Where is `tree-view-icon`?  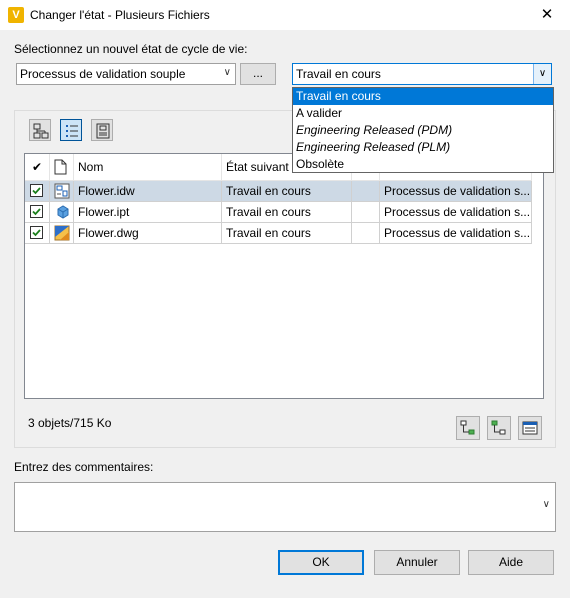 tree-view-icon is located at coordinates (41, 131).